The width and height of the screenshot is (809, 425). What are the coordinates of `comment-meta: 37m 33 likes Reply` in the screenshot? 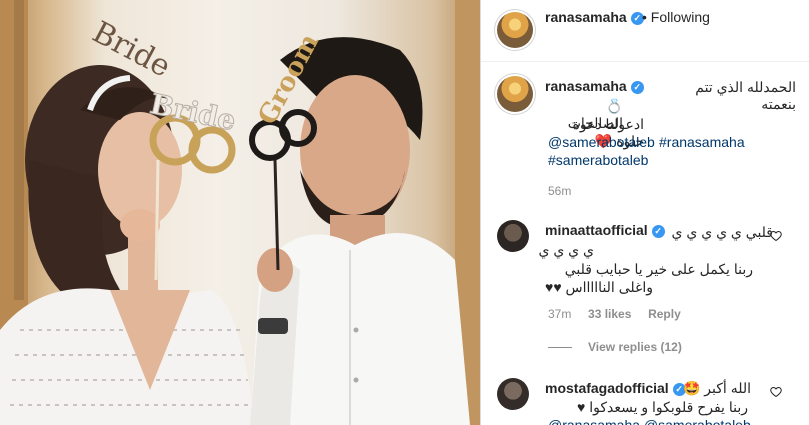 It's located at (614, 314).